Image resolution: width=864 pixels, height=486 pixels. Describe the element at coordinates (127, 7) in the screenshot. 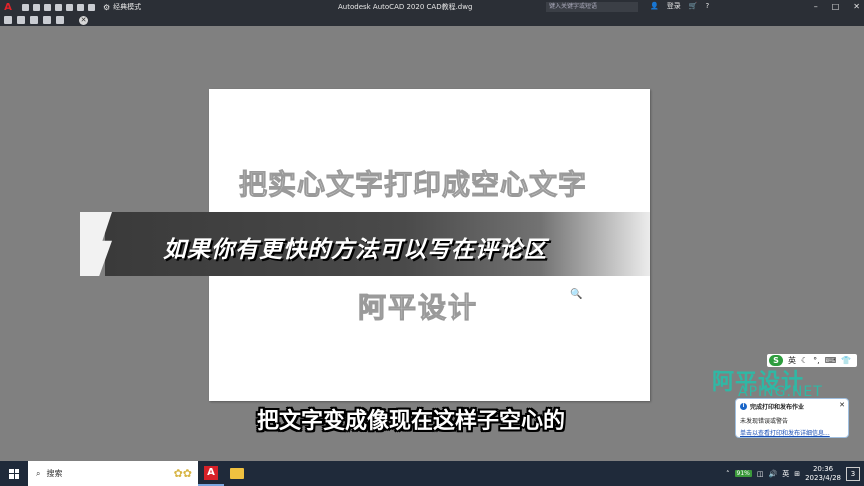

I see `workspace-label: 经典模式` at that location.